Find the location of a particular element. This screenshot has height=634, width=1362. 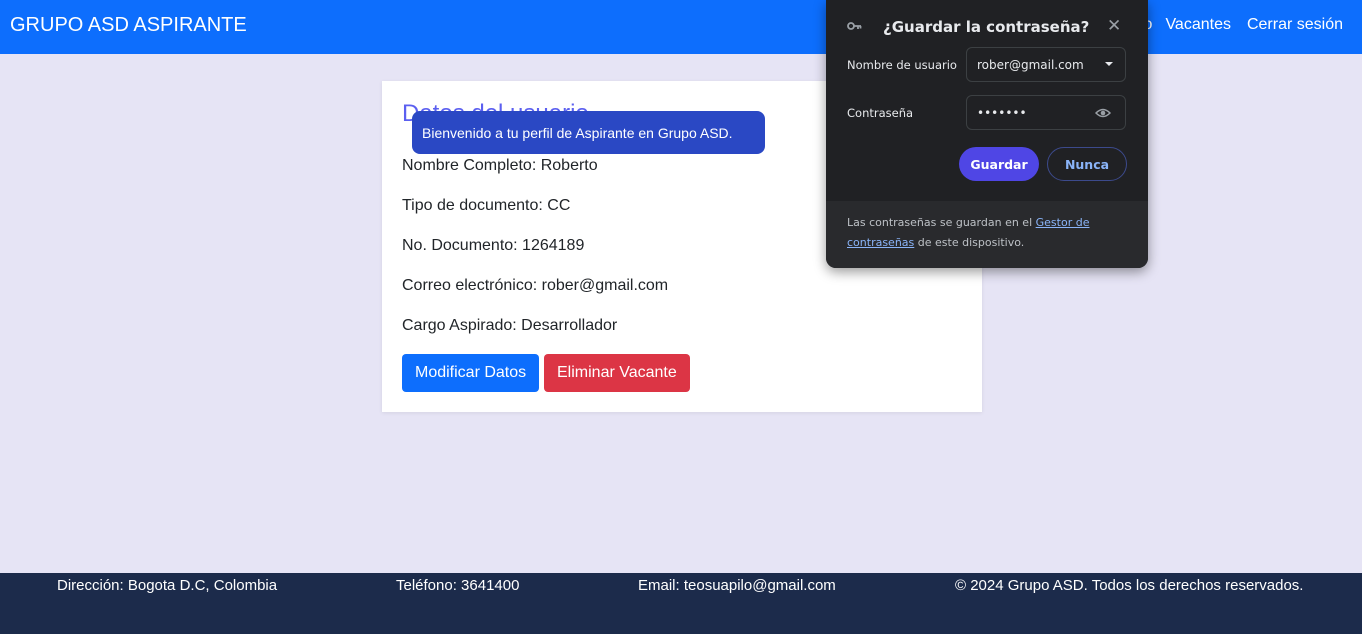

dropdown-arrow-icon is located at coordinates (1109, 64).